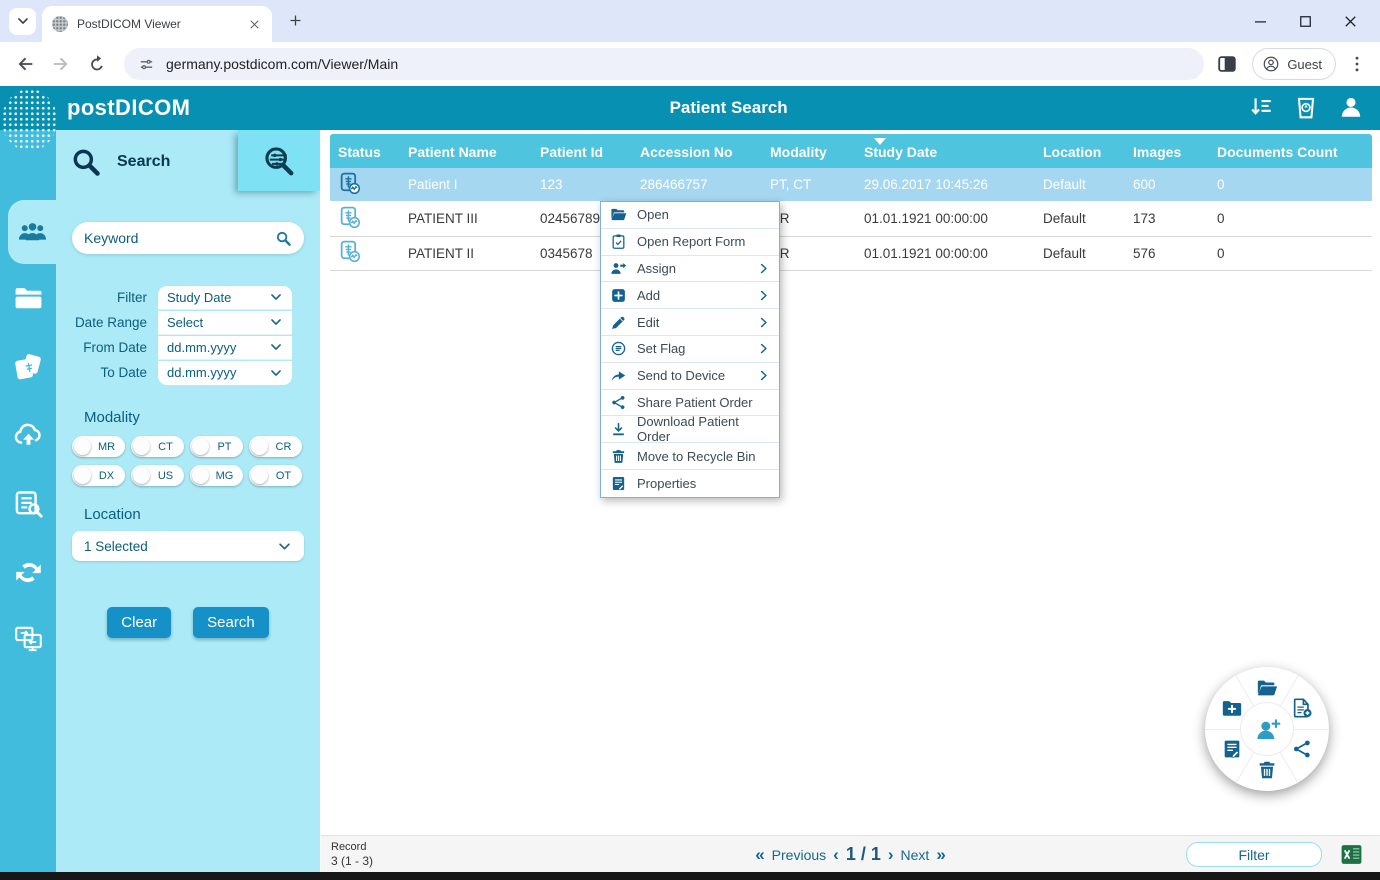 The height and width of the screenshot is (880, 1380). What do you see at coordinates (695, 402) in the screenshot?
I see `menu-item-label: Share Patient Order` at bounding box center [695, 402].